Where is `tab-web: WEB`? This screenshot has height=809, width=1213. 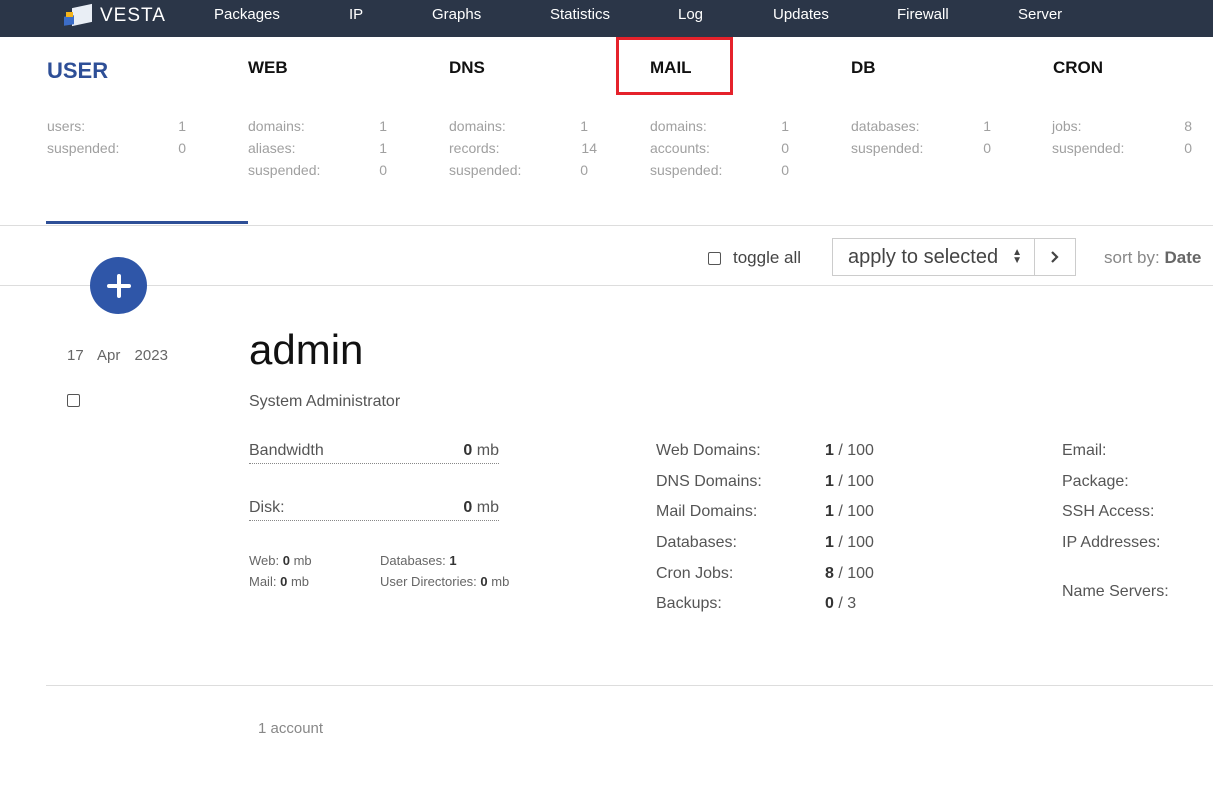
tab-web: WEB is located at coordinates (268, 68).